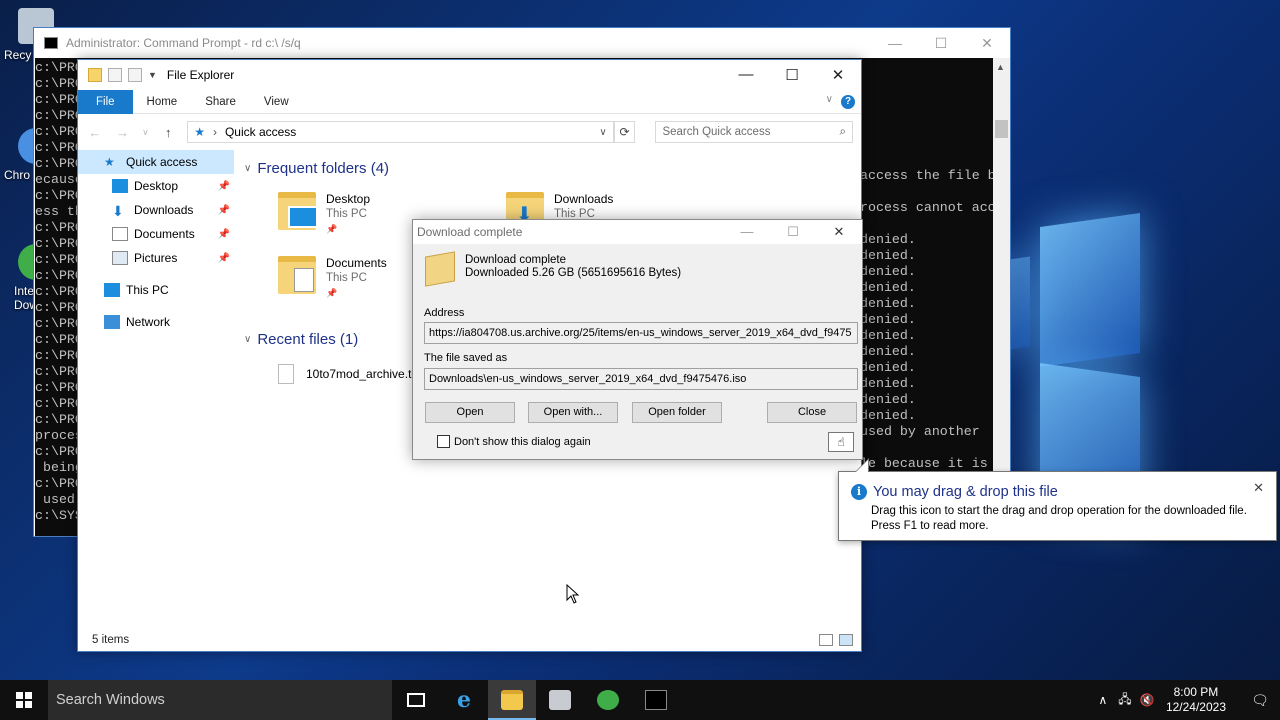 The height and width of the screenshot is (720, 1280). What do you see at coordinates (848, 102) in the screenshot?
I see `help-icon: ?` at bounding box center [848, 102].